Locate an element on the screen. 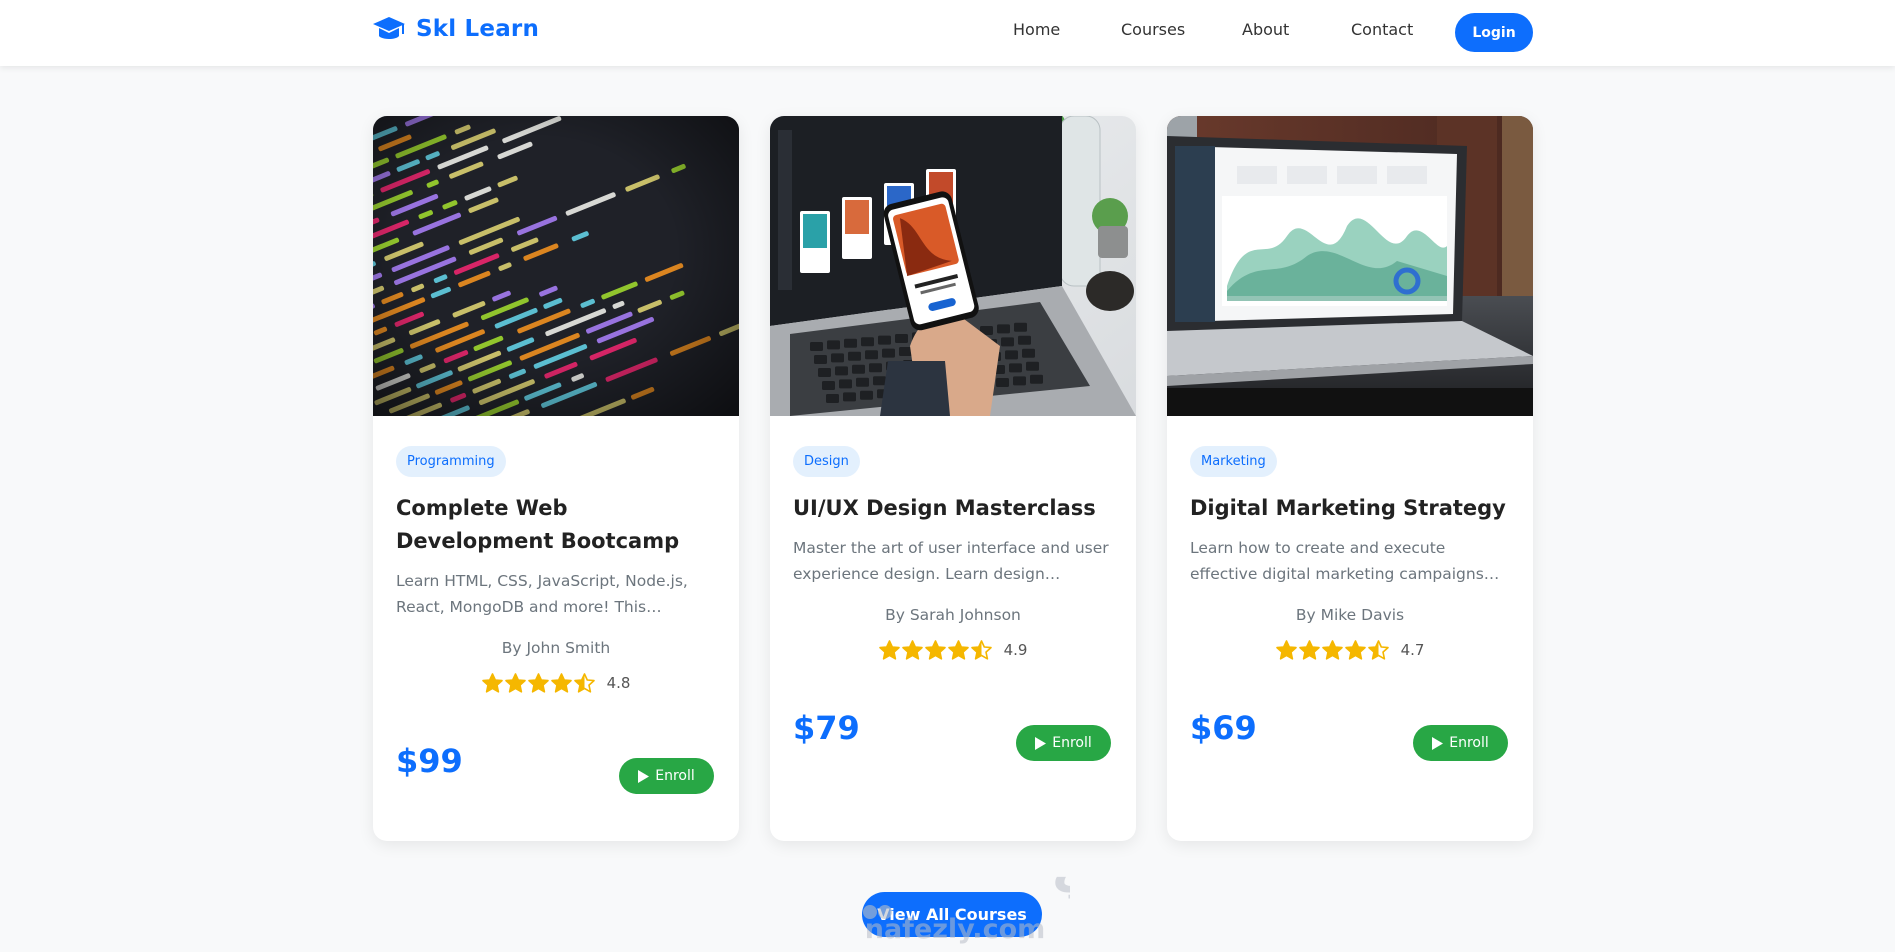 This screenshot has height=952, width=1895. course-rating: 4.8 is located at coordinates (556, 683).